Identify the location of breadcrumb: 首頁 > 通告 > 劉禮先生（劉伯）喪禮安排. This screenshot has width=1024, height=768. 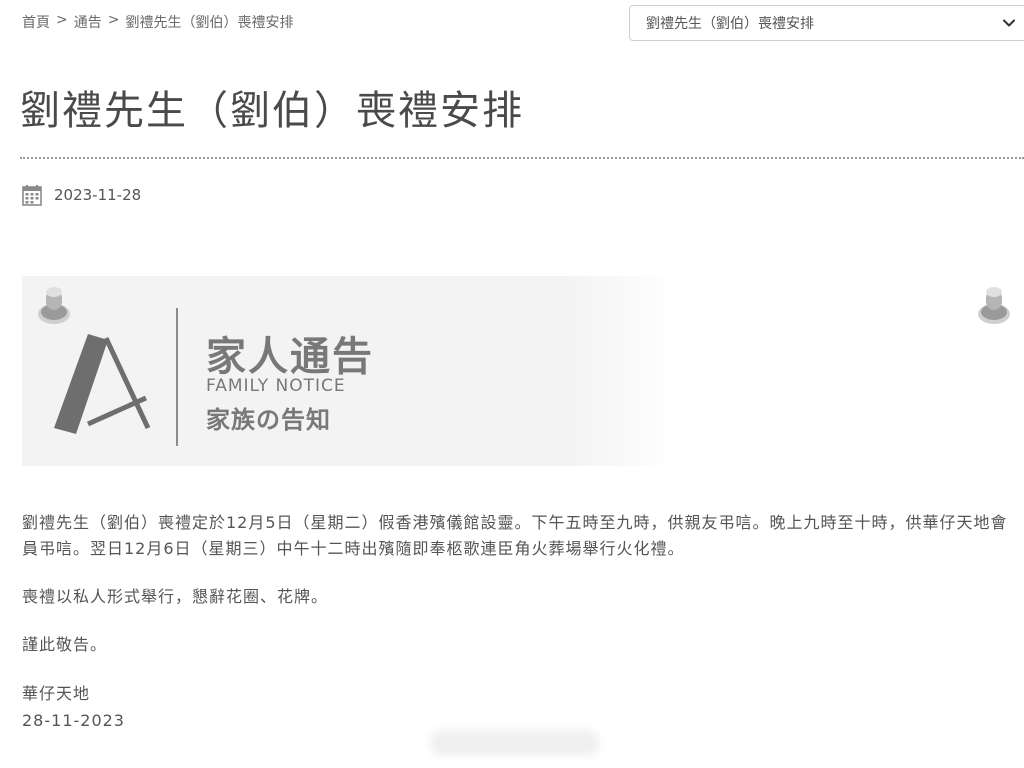
(157, 22).